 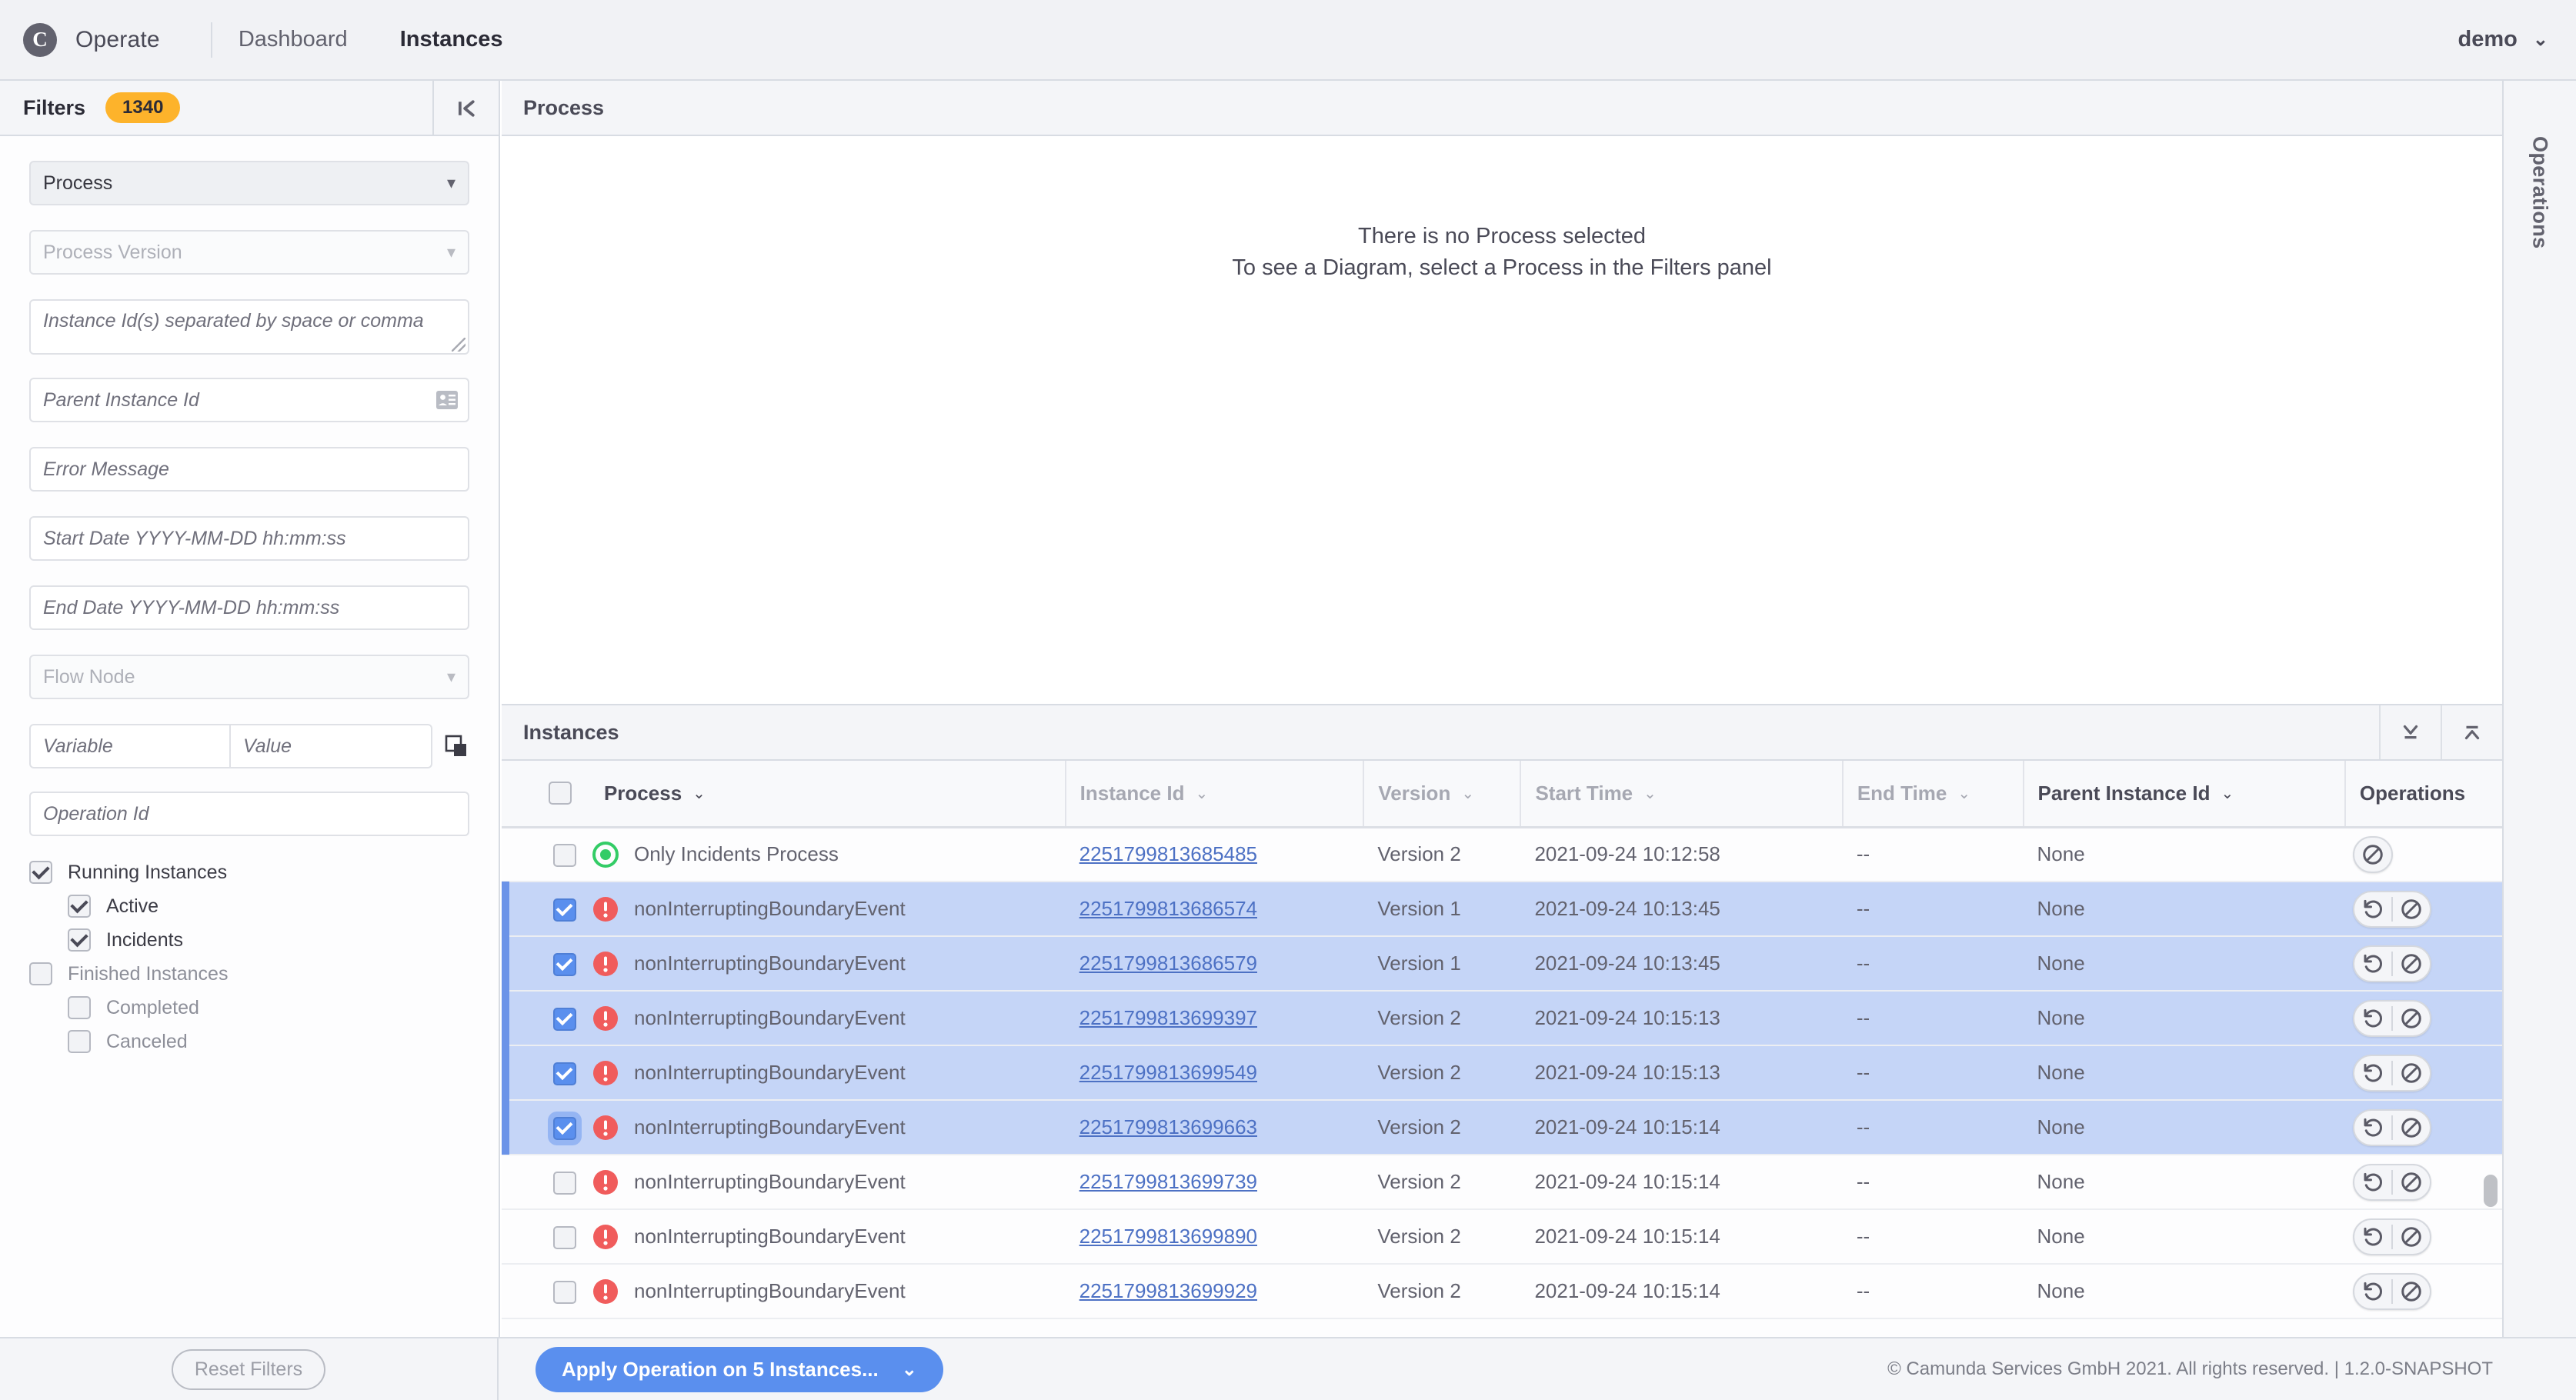 I want to click on column-header-start-time: Start Time ⌄, so click(x=1682, y=795).